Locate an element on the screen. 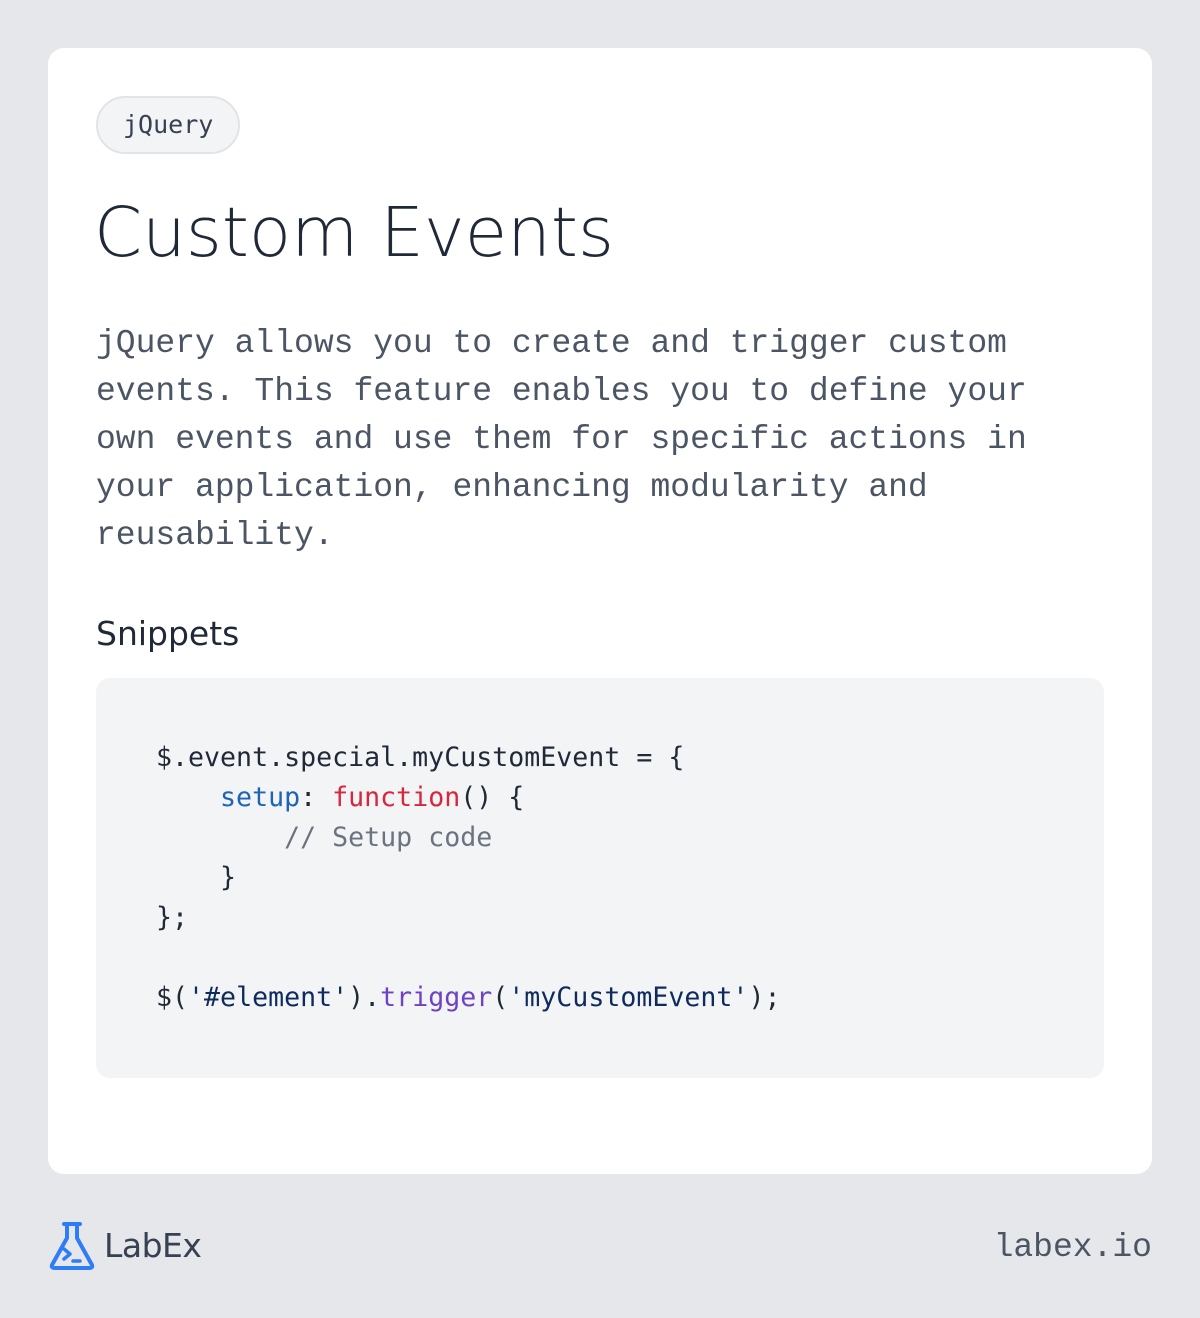 This screenshot has width=1200, height=1318. code-token-comment: // Setup code is located at coordinates (388, 837).